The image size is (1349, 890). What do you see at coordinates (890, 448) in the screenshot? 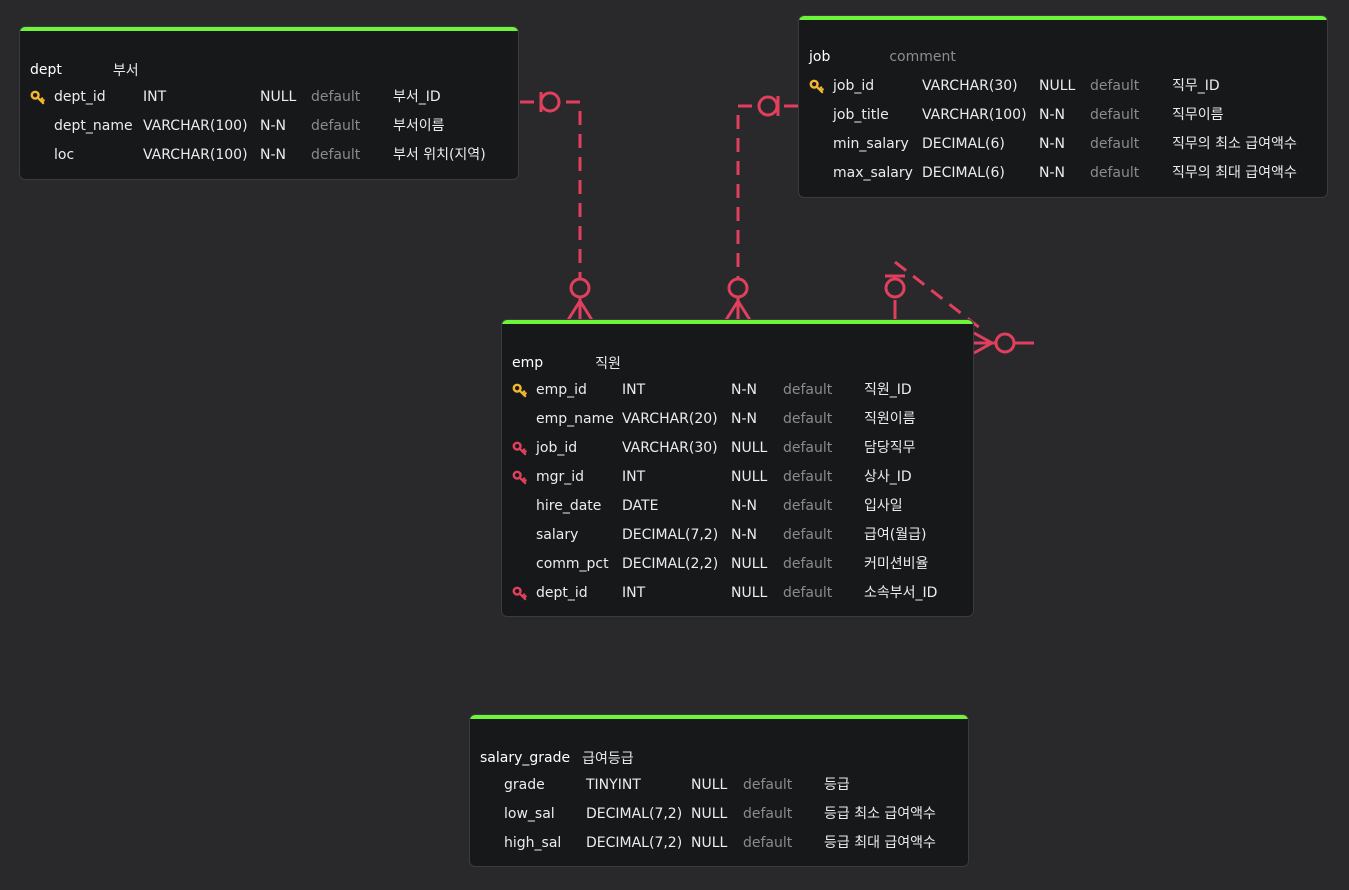
I see `column-comment: 담당직무` at bounding box center [890, 448].